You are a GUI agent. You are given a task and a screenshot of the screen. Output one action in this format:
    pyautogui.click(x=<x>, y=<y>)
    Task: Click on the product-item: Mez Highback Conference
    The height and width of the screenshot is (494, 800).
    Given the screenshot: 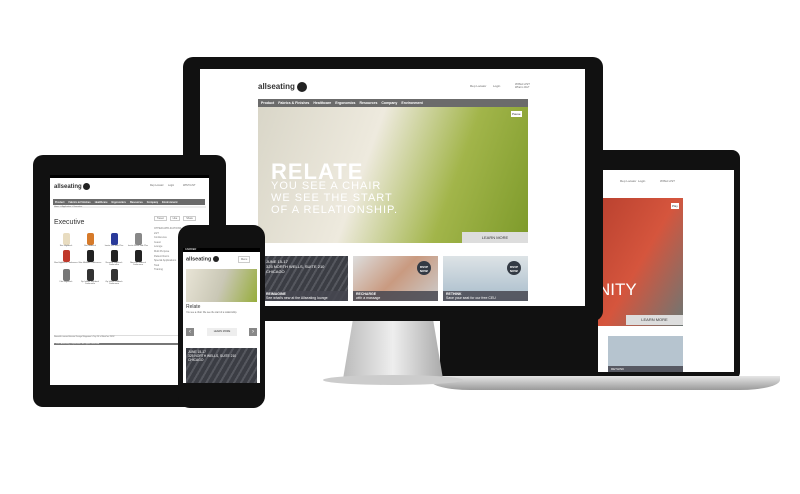 What is the action you would take?
    pyautogui.click(x=66, y=258)
    